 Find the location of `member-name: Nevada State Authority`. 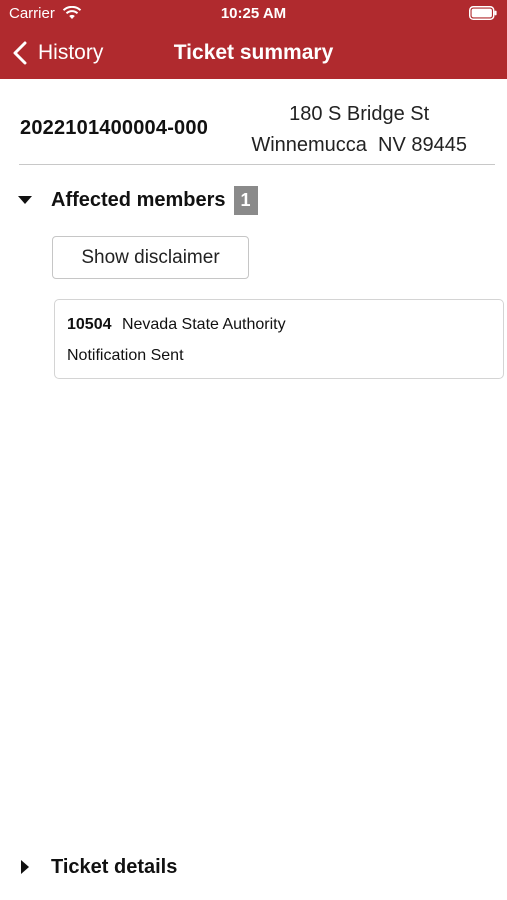

member-name: Nevada State Authority is located at coordinates (203, 324).